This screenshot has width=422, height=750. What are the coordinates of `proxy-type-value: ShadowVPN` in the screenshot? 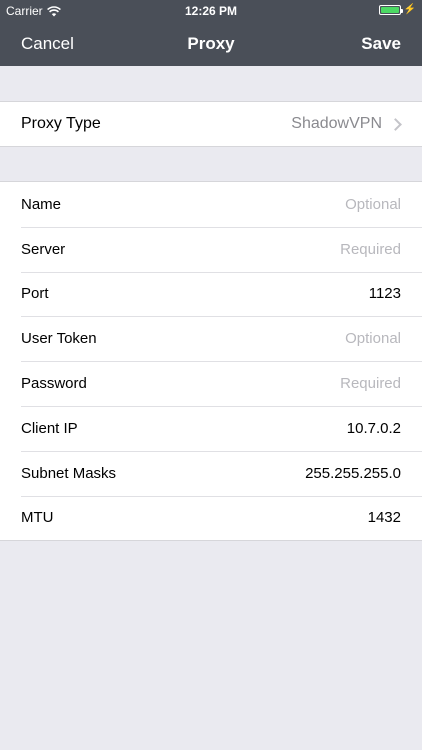 It's located at (336, 123).